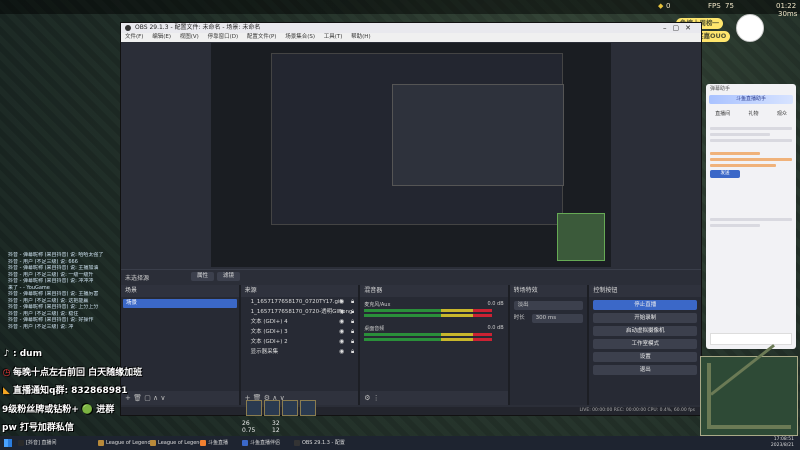 This screenshot has width=800, height=450. I want to click on source-toolbar: 未选择源 属性 滤镜, so click(411, 276).